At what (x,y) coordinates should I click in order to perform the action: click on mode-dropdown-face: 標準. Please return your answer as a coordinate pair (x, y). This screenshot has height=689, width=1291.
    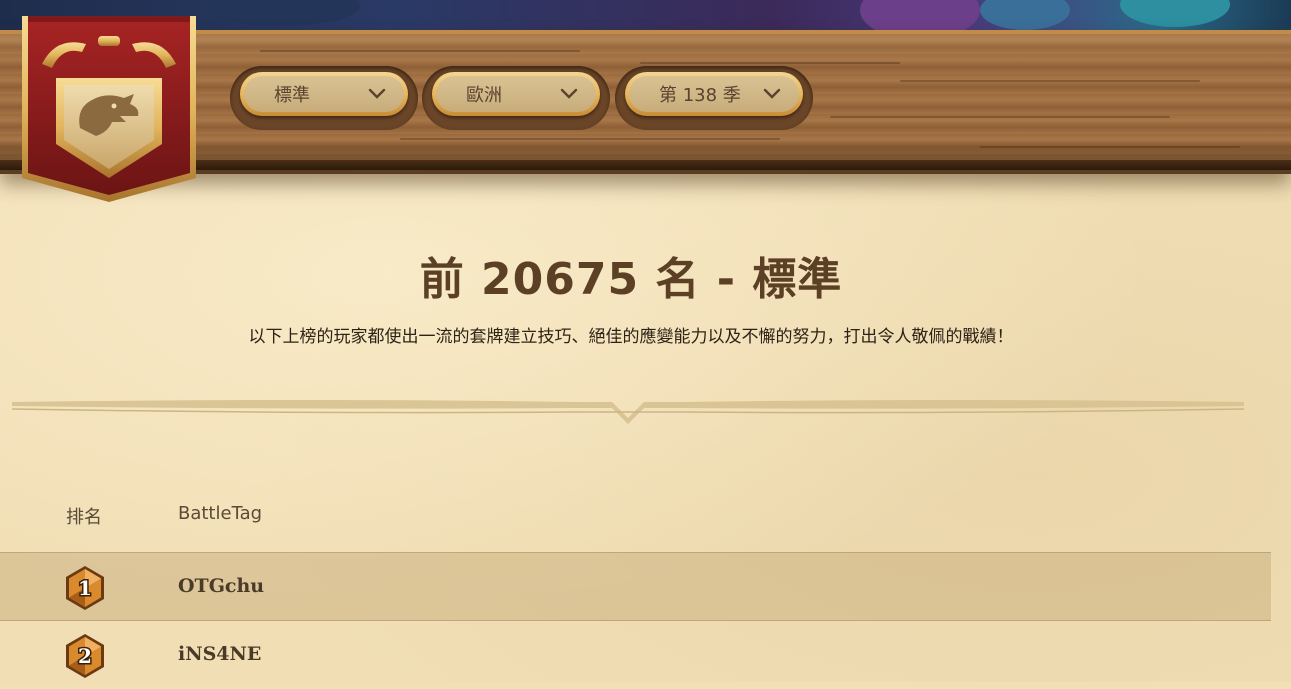
    Looking at the image, I should click on (324, 94).